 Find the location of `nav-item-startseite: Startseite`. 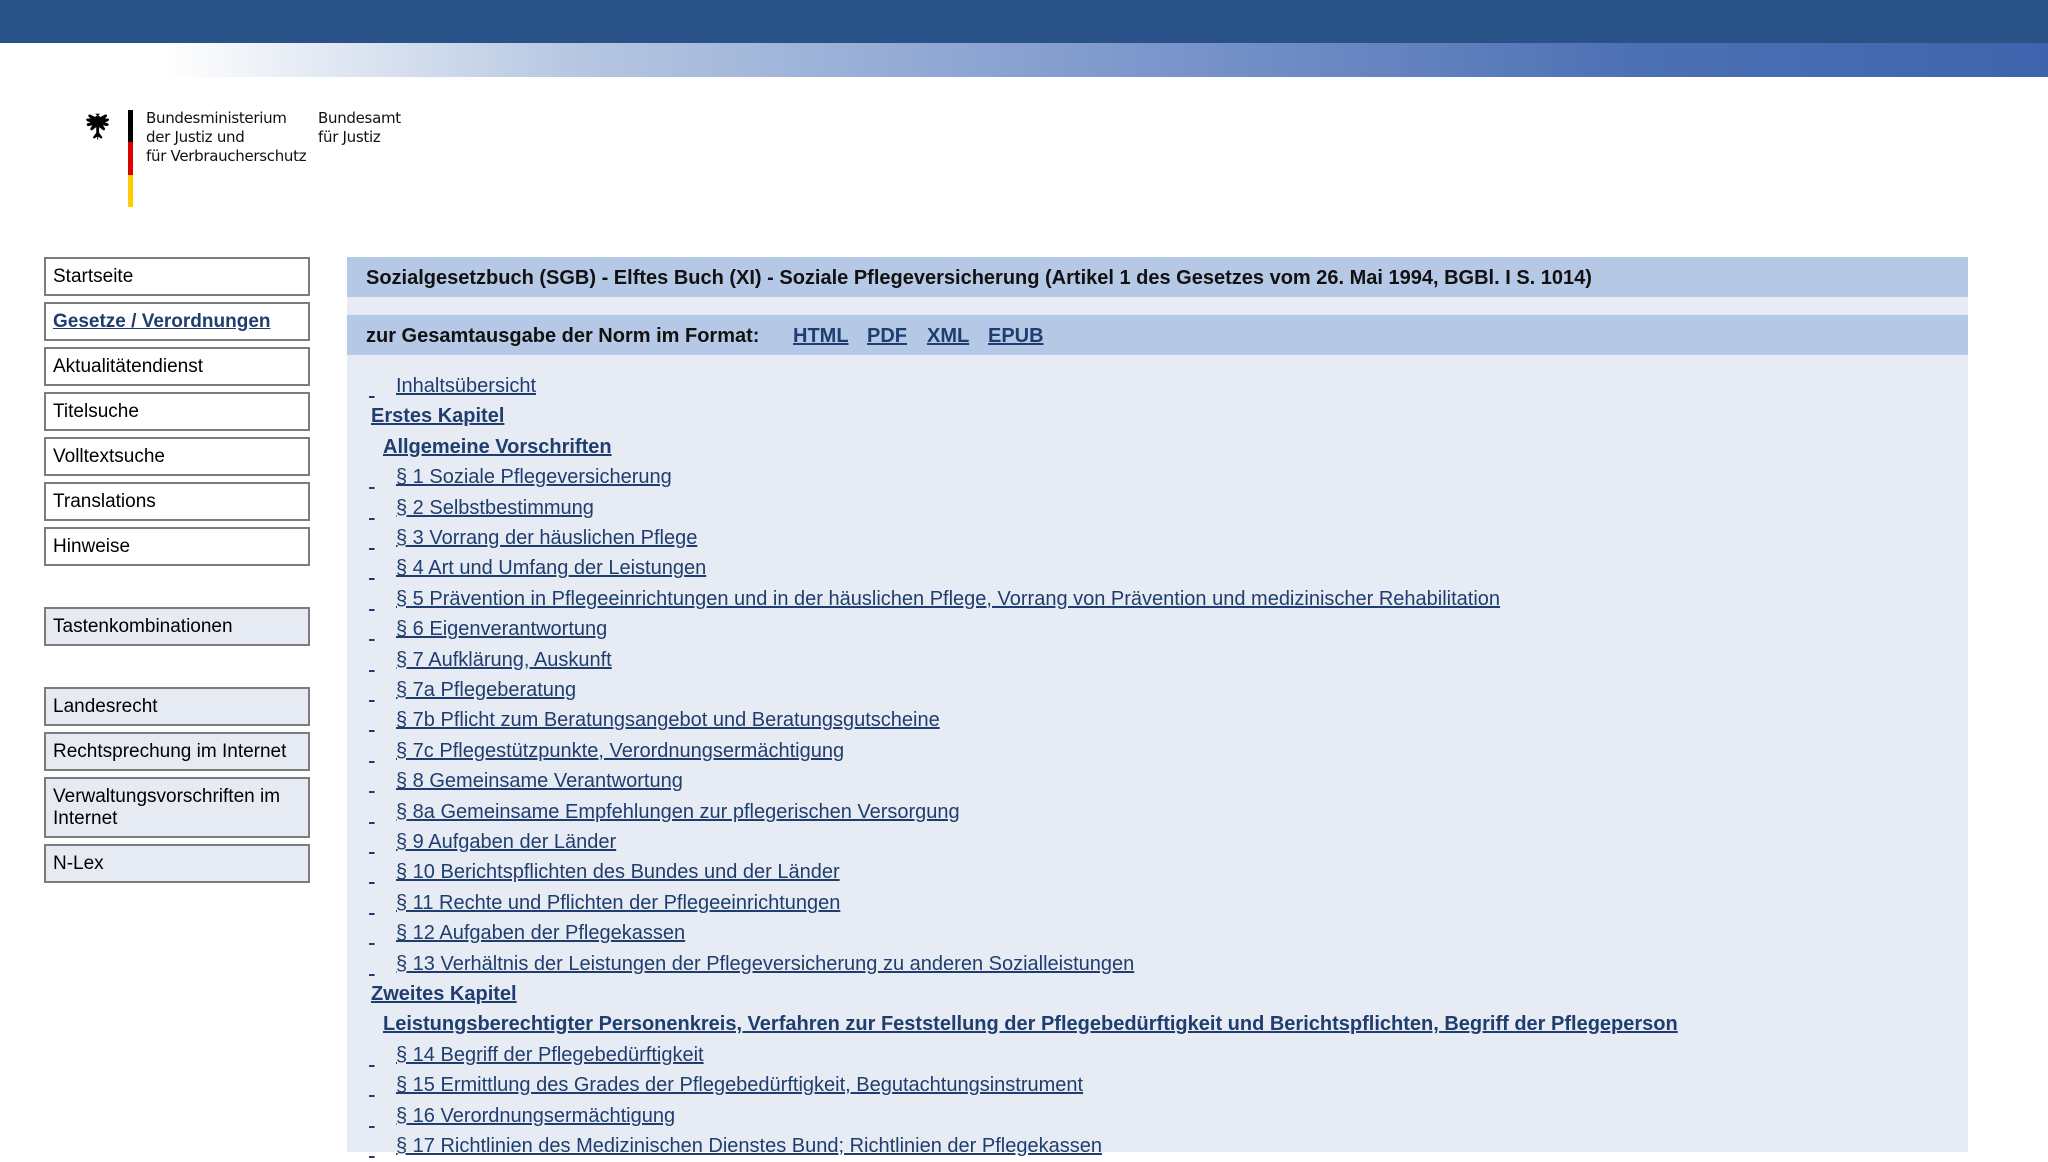

nav-item-startseite: Startseite is located at coordinates (177, 276).